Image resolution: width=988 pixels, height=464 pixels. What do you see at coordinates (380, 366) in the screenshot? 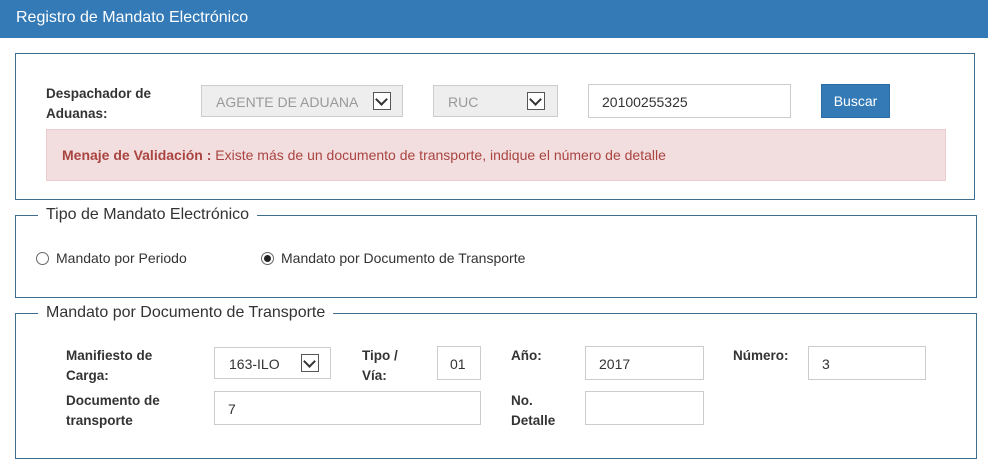
I see `tipo-via-label: Tipo / Vía:` at bounding box center [380, 366].